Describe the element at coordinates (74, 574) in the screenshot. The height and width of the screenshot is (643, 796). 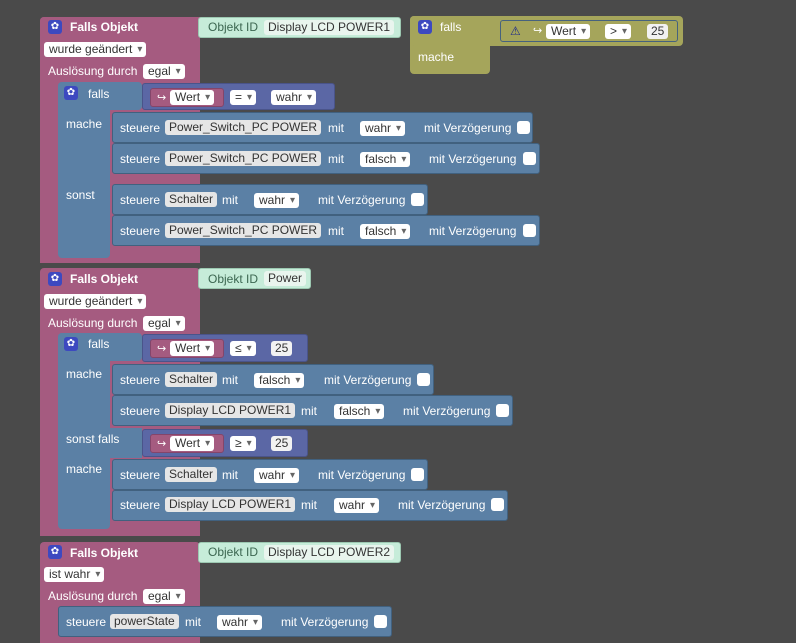
I see `condition-dropdown: ist wahr` at that location.